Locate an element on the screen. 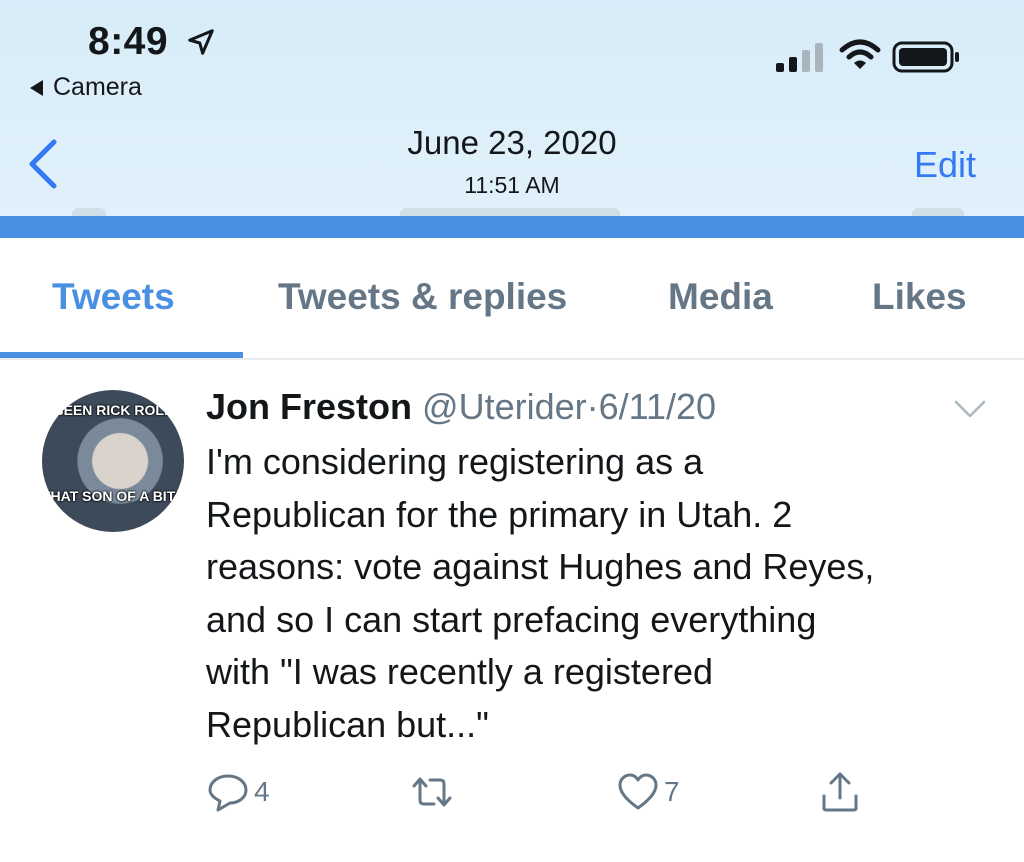  author-name: Jon Freston is located at coordinates (309, 406).